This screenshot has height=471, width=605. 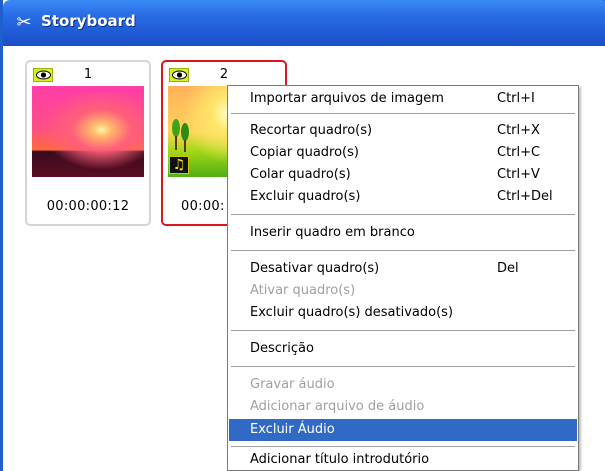 I want to click on menu-item-description: Descrição, so click(x=403, y=349).